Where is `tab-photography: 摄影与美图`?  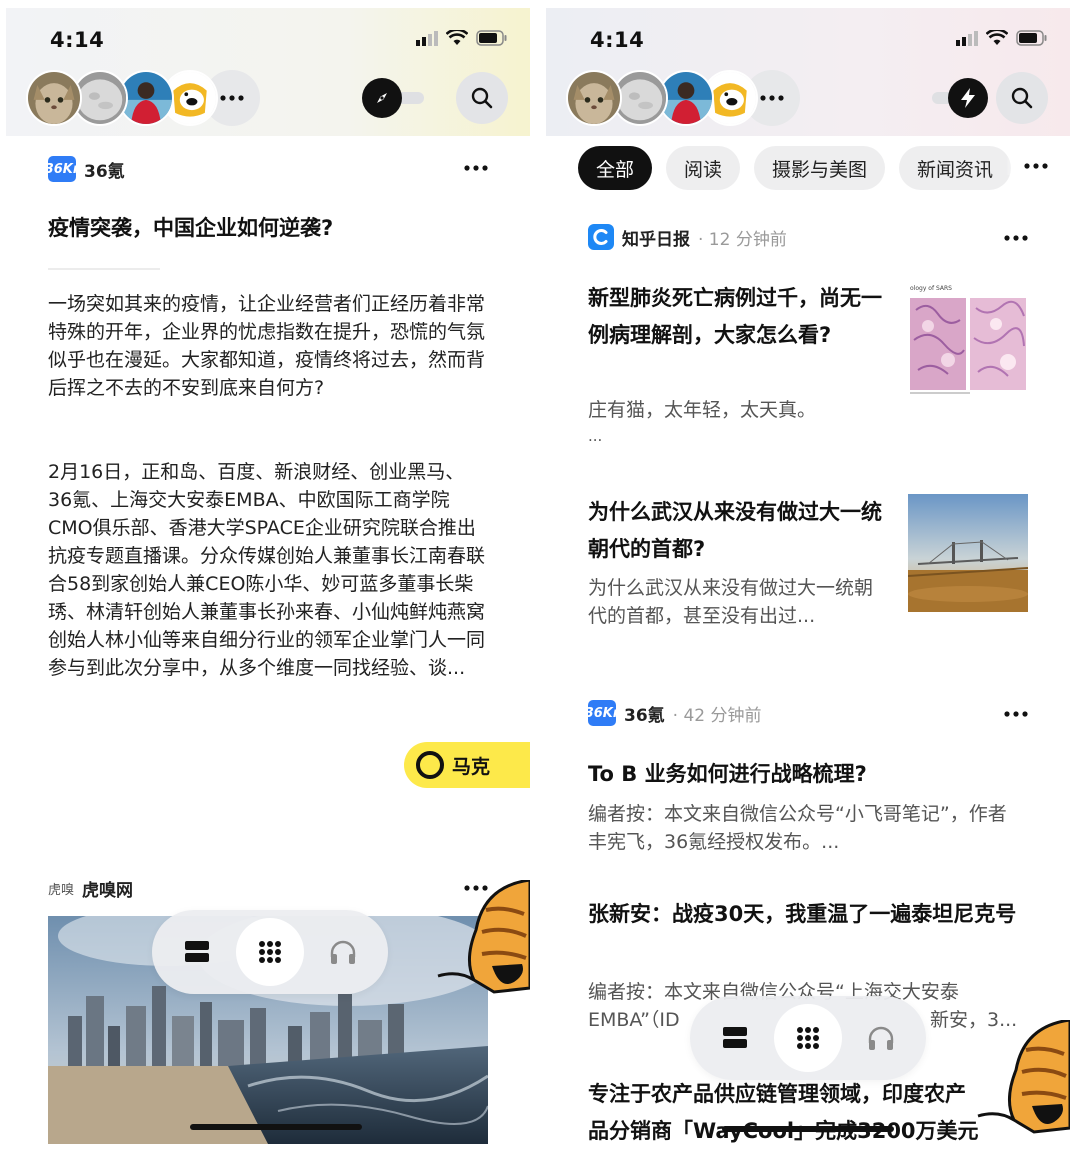
tab-photography: 摄影与美图 is located at coordinates (820, 168).